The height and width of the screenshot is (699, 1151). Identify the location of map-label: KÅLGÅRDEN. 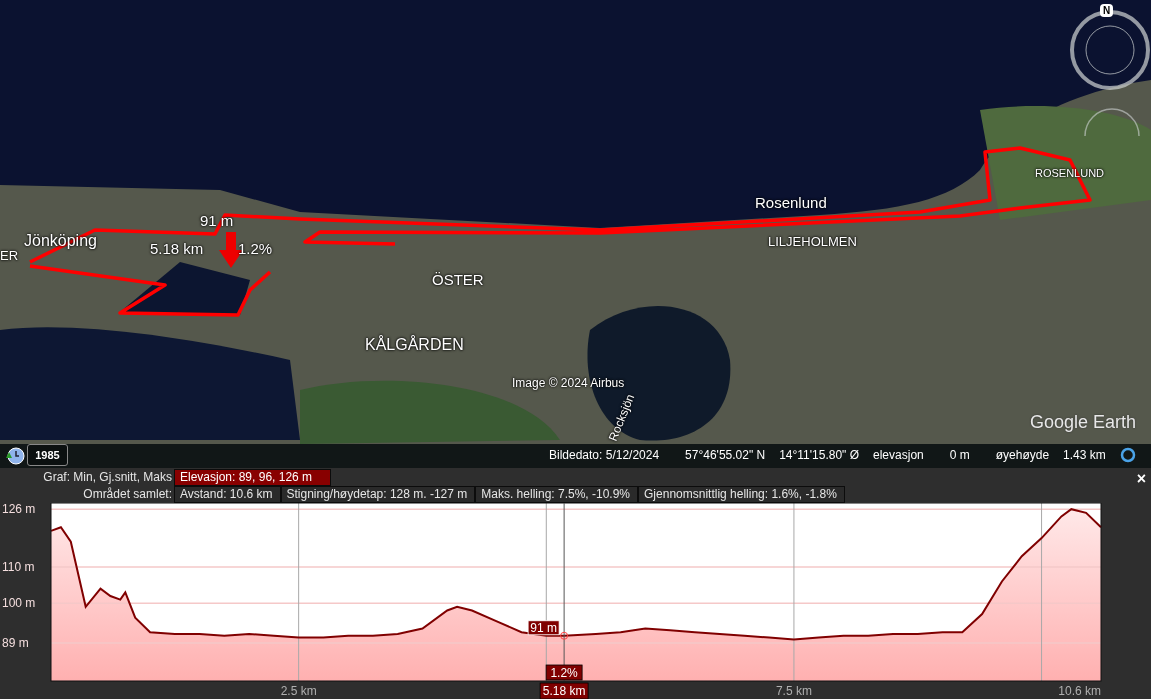
(414, 345).